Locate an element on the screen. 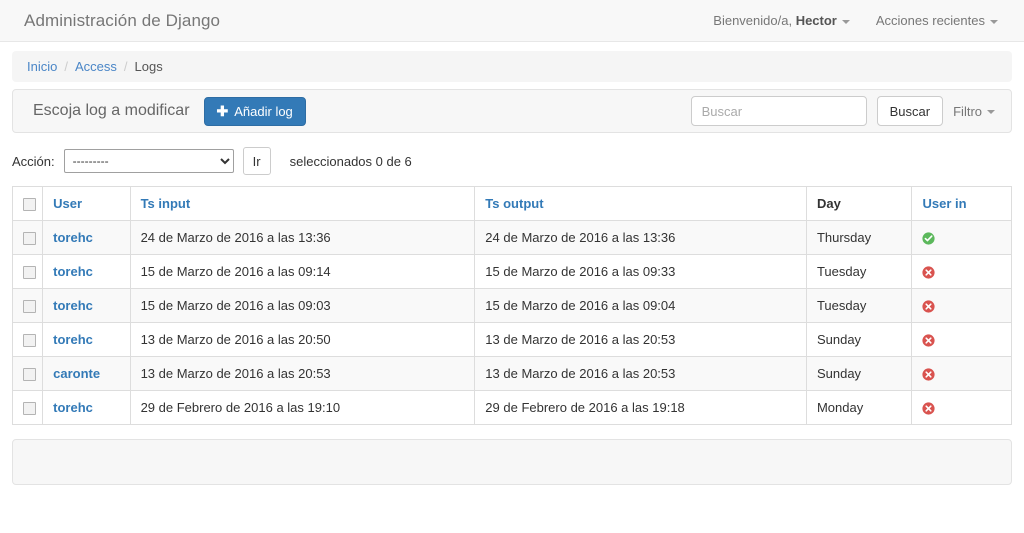  user-link: caronte is located at coordinates (76, 373).